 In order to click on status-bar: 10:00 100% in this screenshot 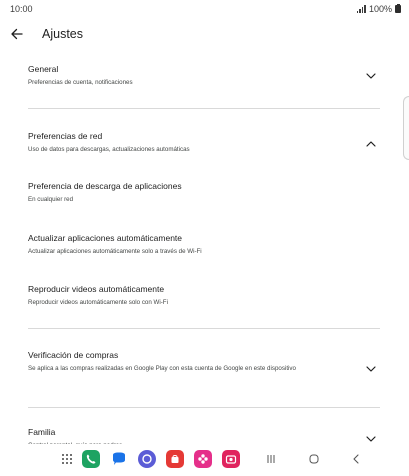, I will do `click(204, 9)`.